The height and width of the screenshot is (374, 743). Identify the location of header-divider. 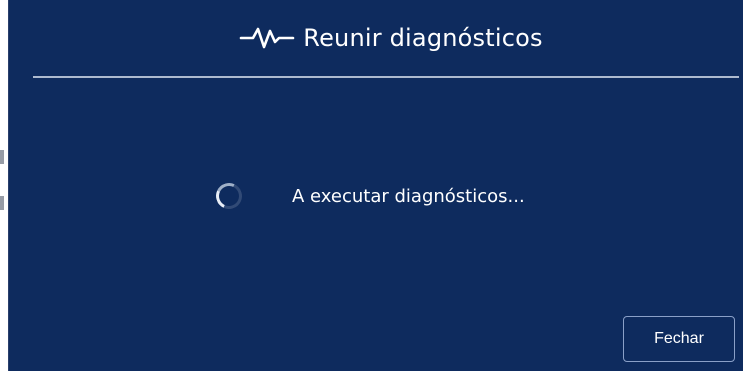
(386, 77).